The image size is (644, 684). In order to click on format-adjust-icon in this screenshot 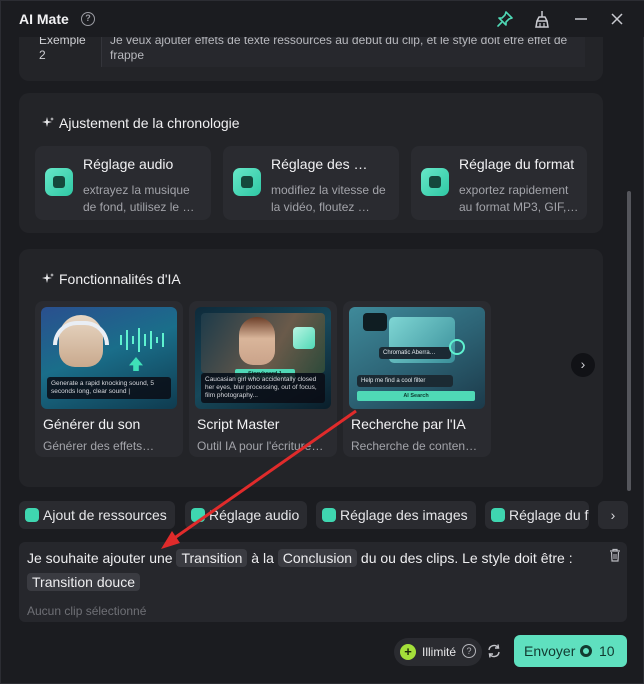, I will do `click(435, 182)`.